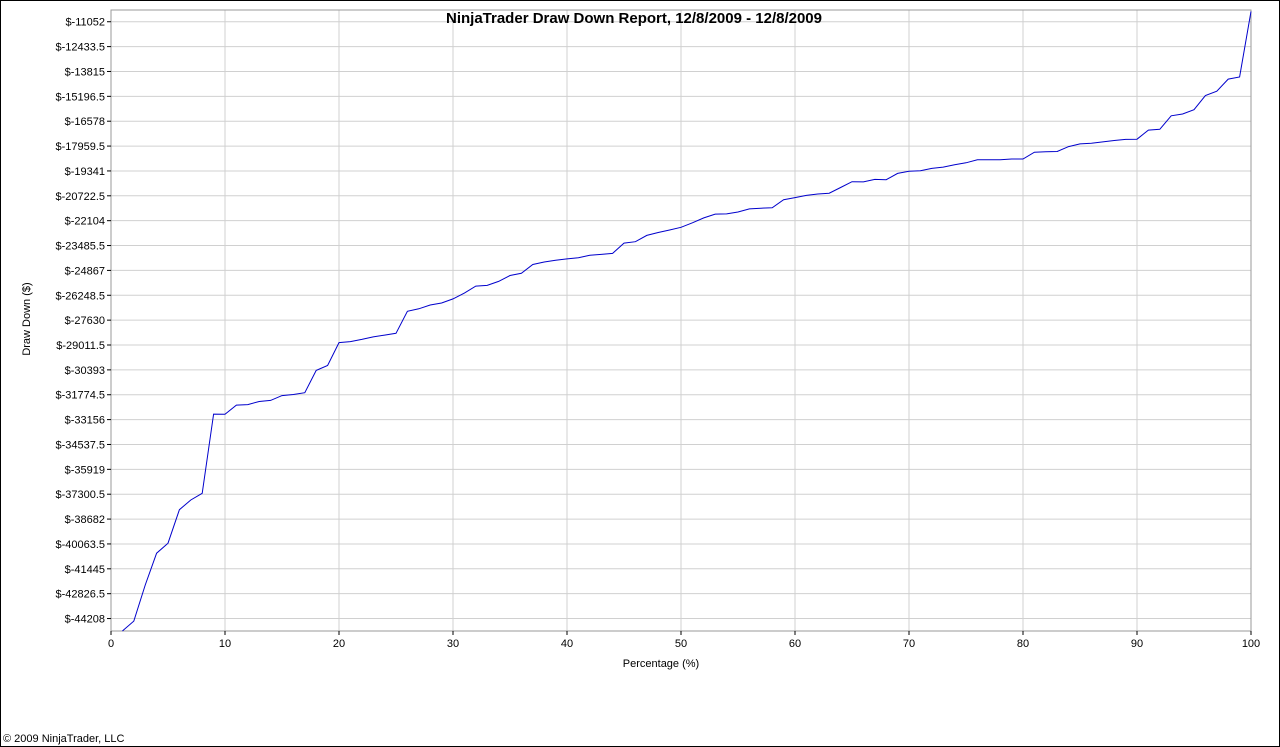 The image size is (1280, 747). I want to click on y-tick-label: $-33156, so click(85, 421).